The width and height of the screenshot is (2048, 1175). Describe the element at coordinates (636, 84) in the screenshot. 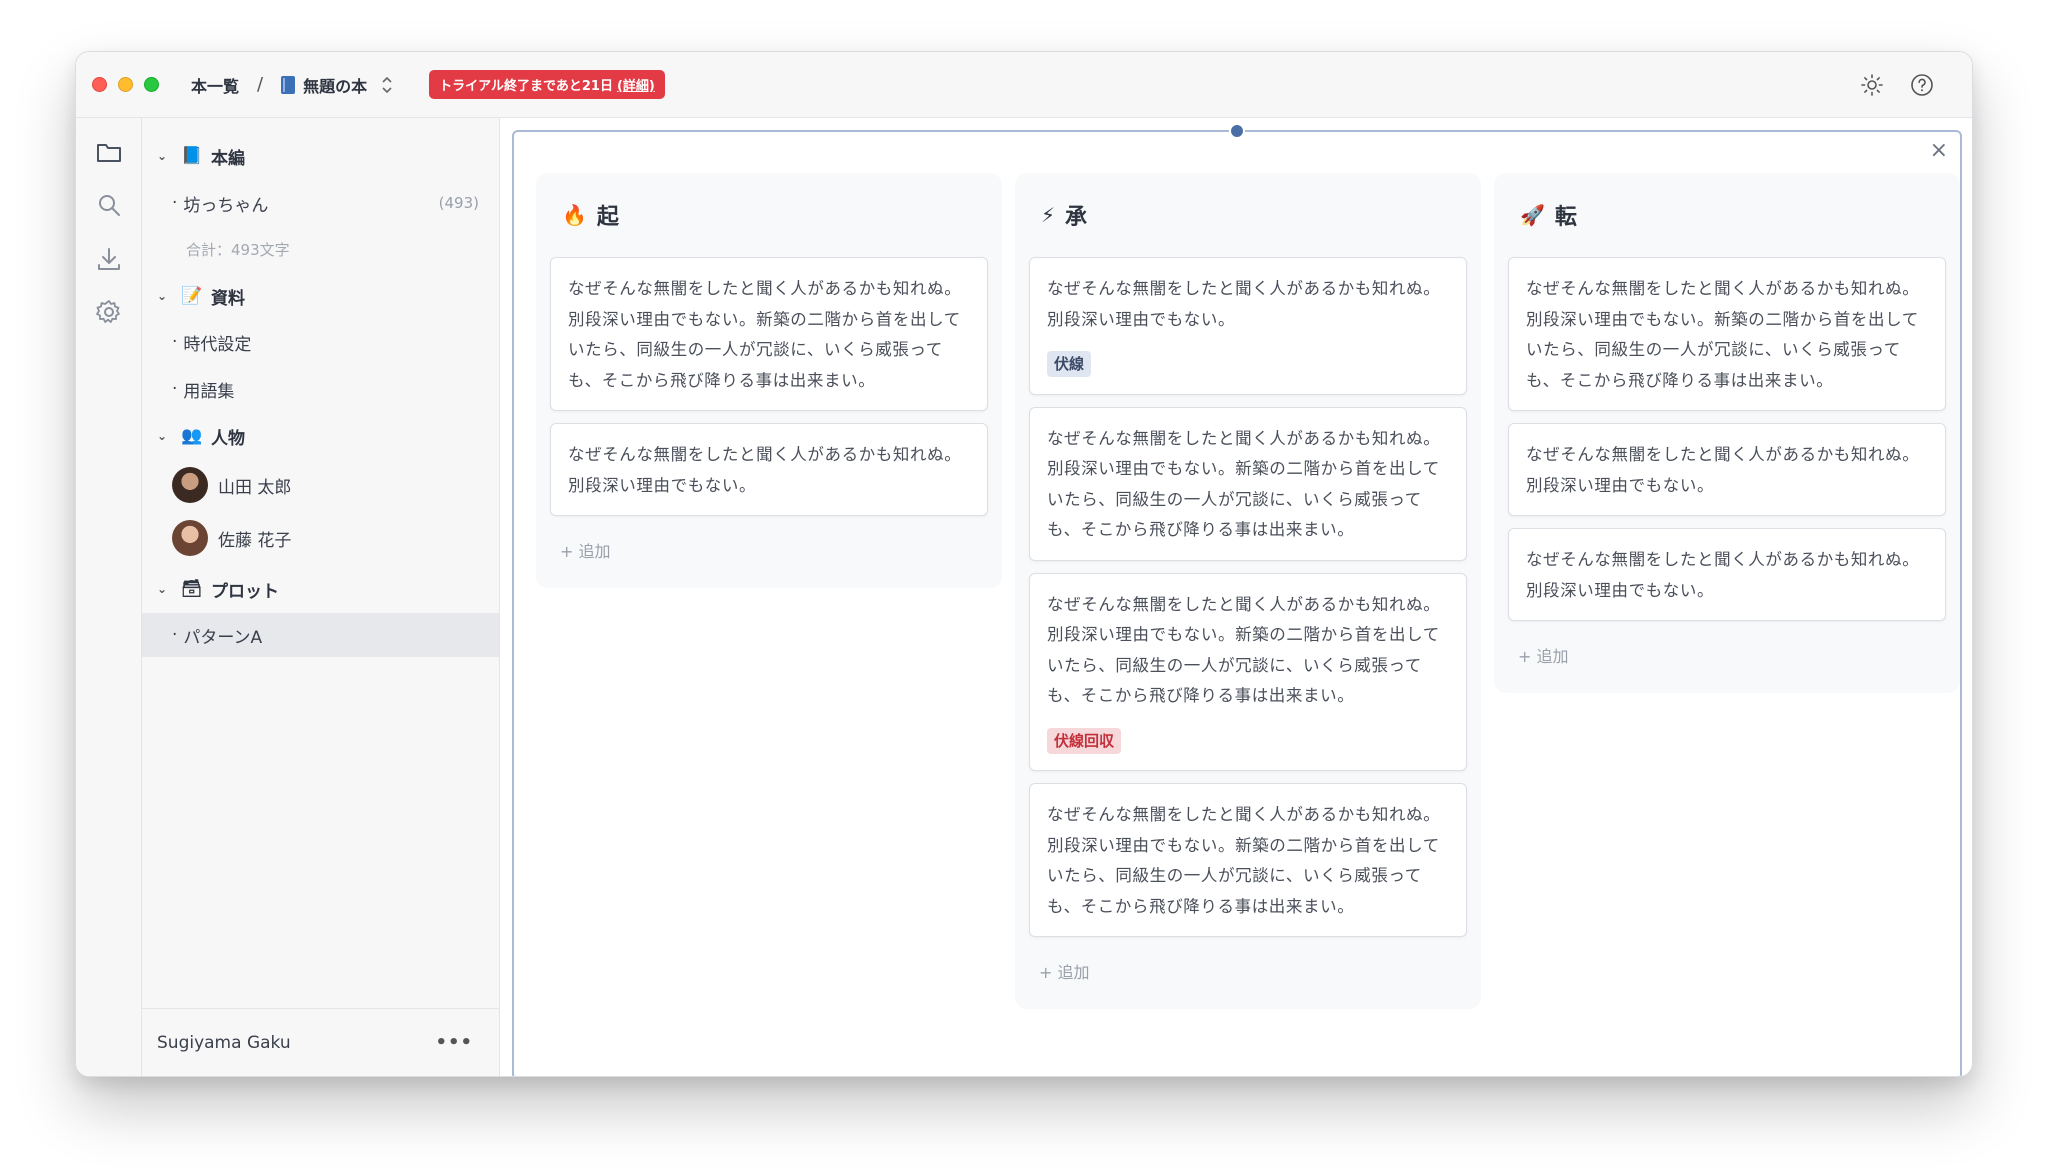

I see `trial-detail-link: (詳細)` at that location.